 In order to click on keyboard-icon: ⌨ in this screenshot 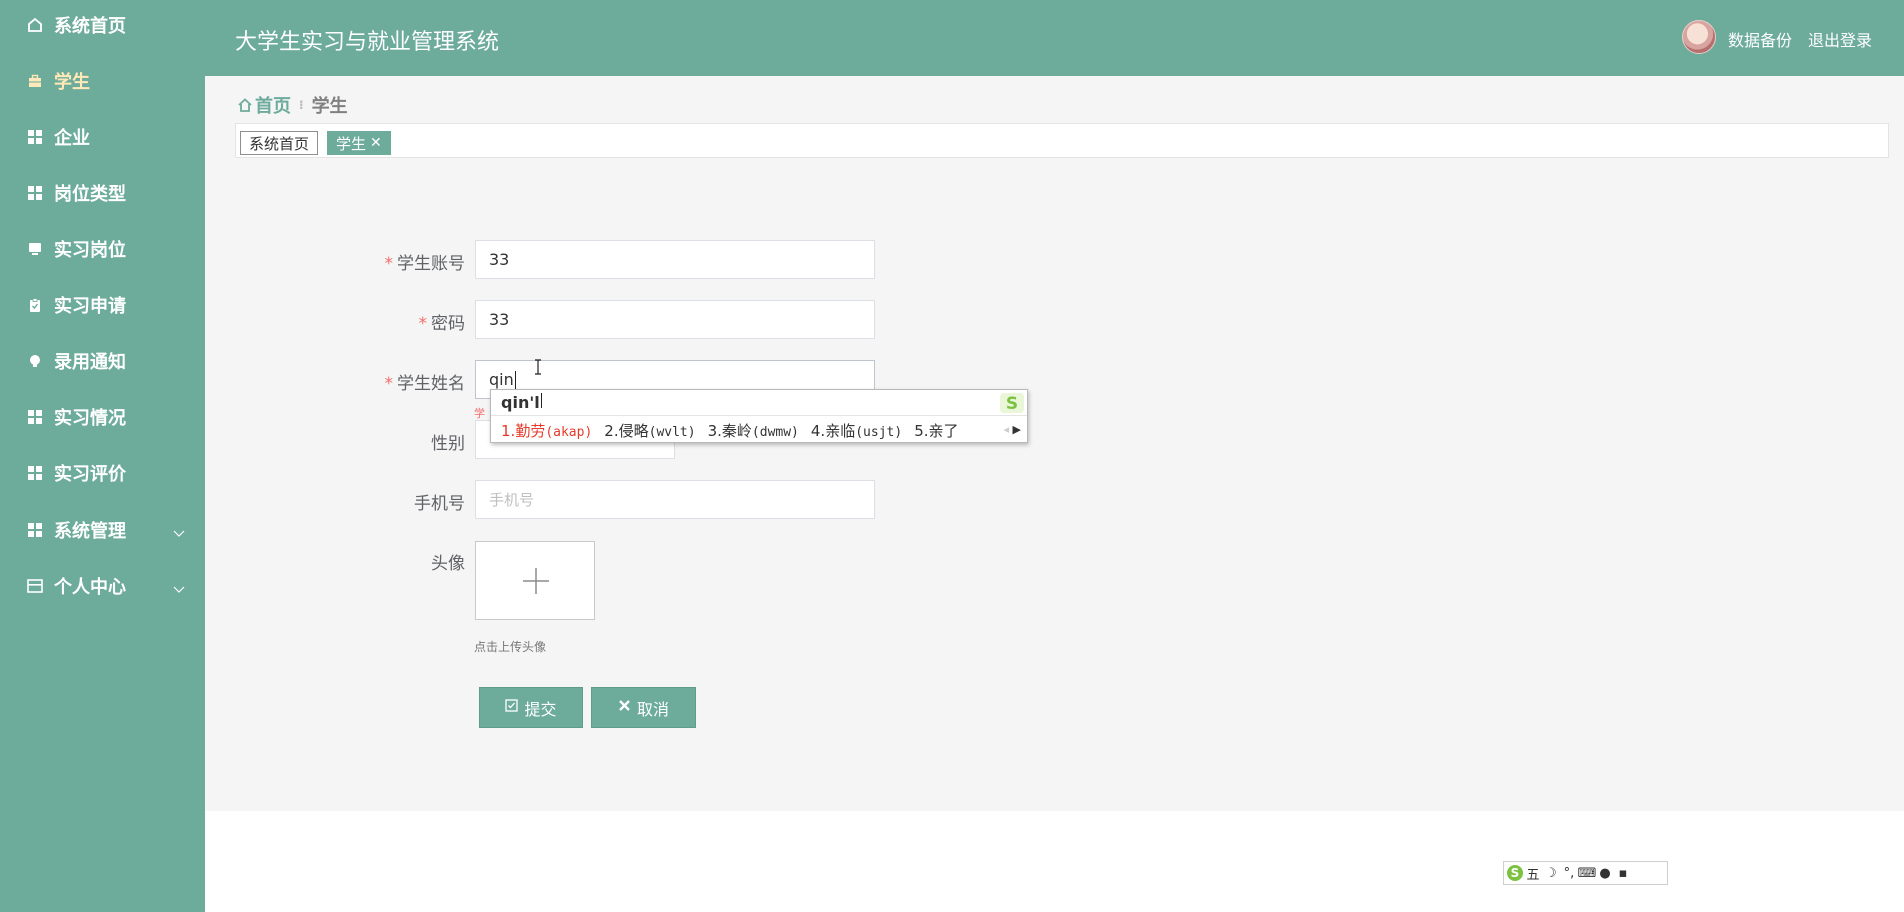, I will do `click(1587, 873)`.